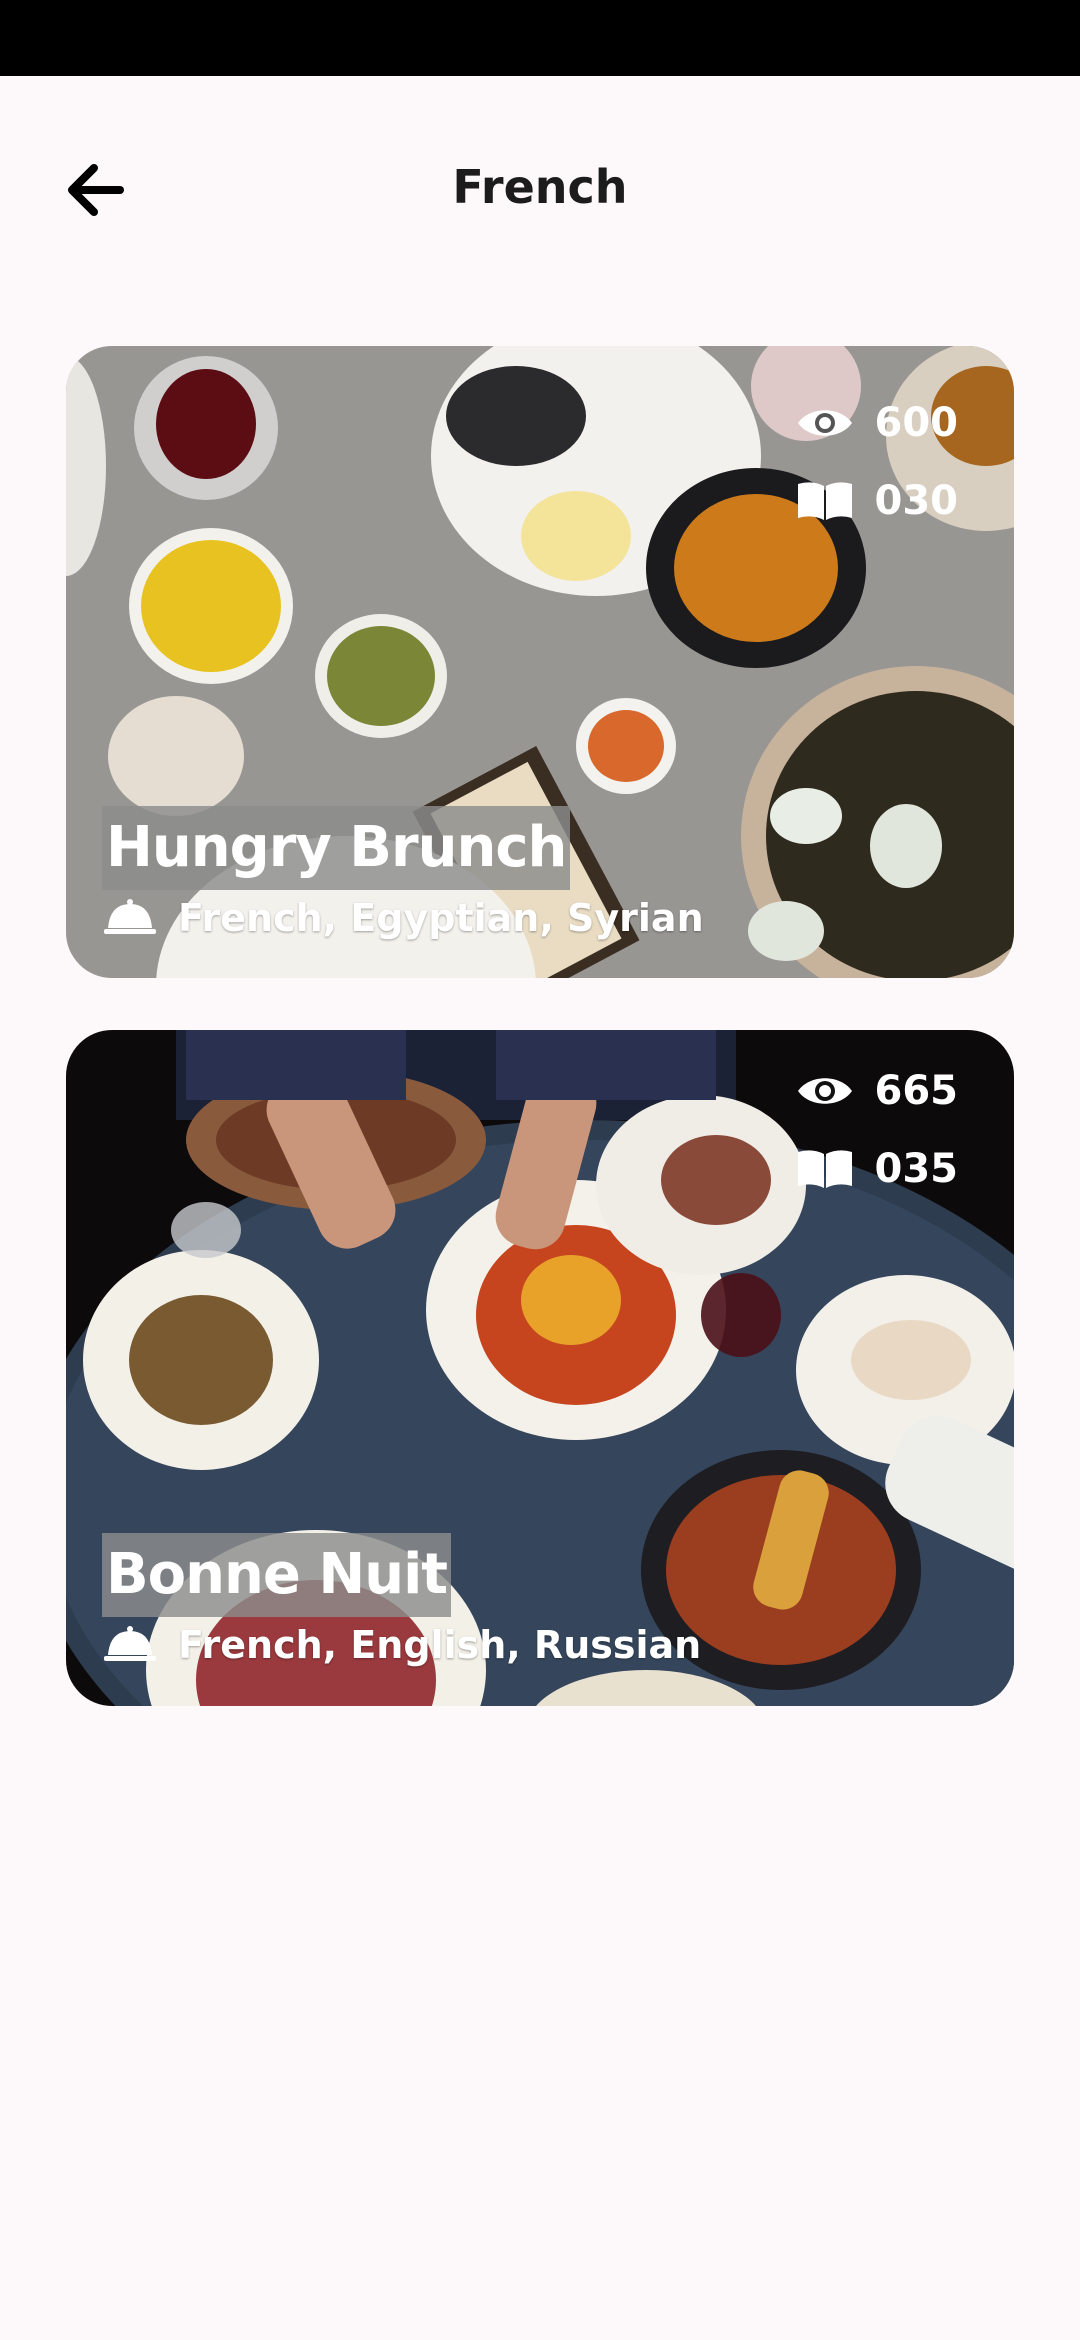 The height and width of the screenshot is (2340, 1080). Describe the element at coordinates (540, 38) in the screenshot. I see `status-bar` at that location.